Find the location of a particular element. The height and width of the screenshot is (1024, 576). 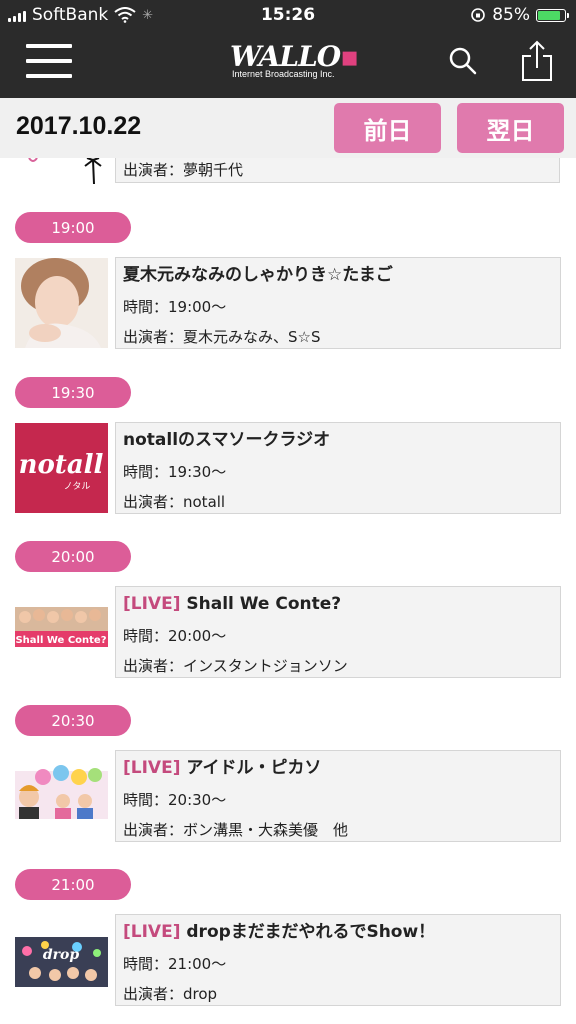

program-thumbnail: Shall We Conte? is located at coordinates (61, 632).